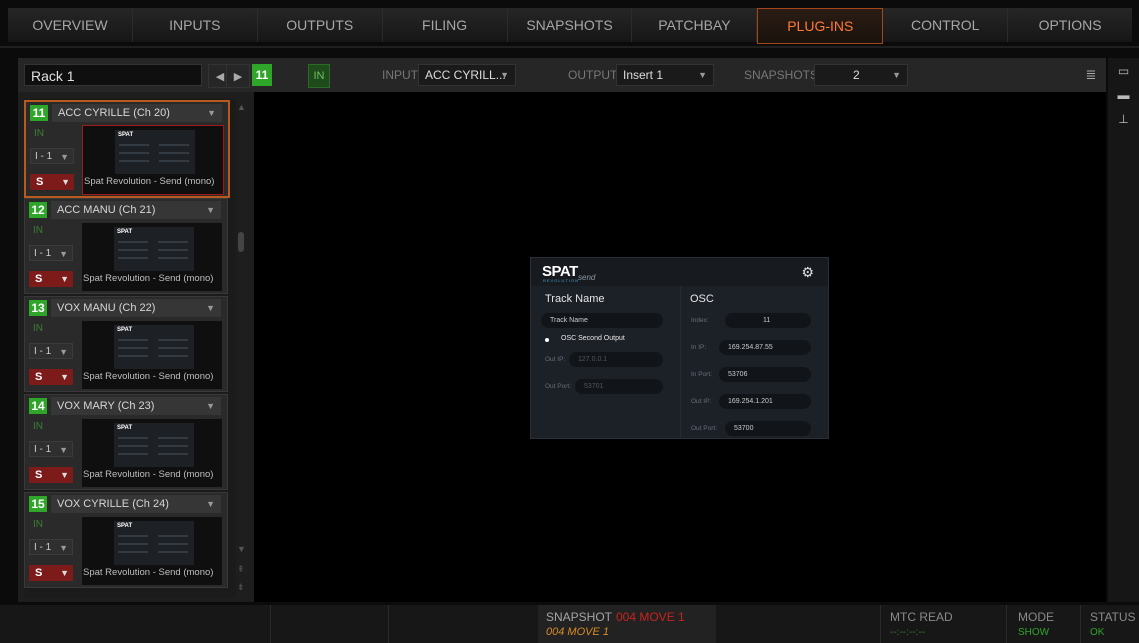 This screenshot has height=643, width=1139. What do you see at coordinates (113, 75) in the screenshot?
I see `rack-name-field: Rack 1` at bounding box center [113, 75].